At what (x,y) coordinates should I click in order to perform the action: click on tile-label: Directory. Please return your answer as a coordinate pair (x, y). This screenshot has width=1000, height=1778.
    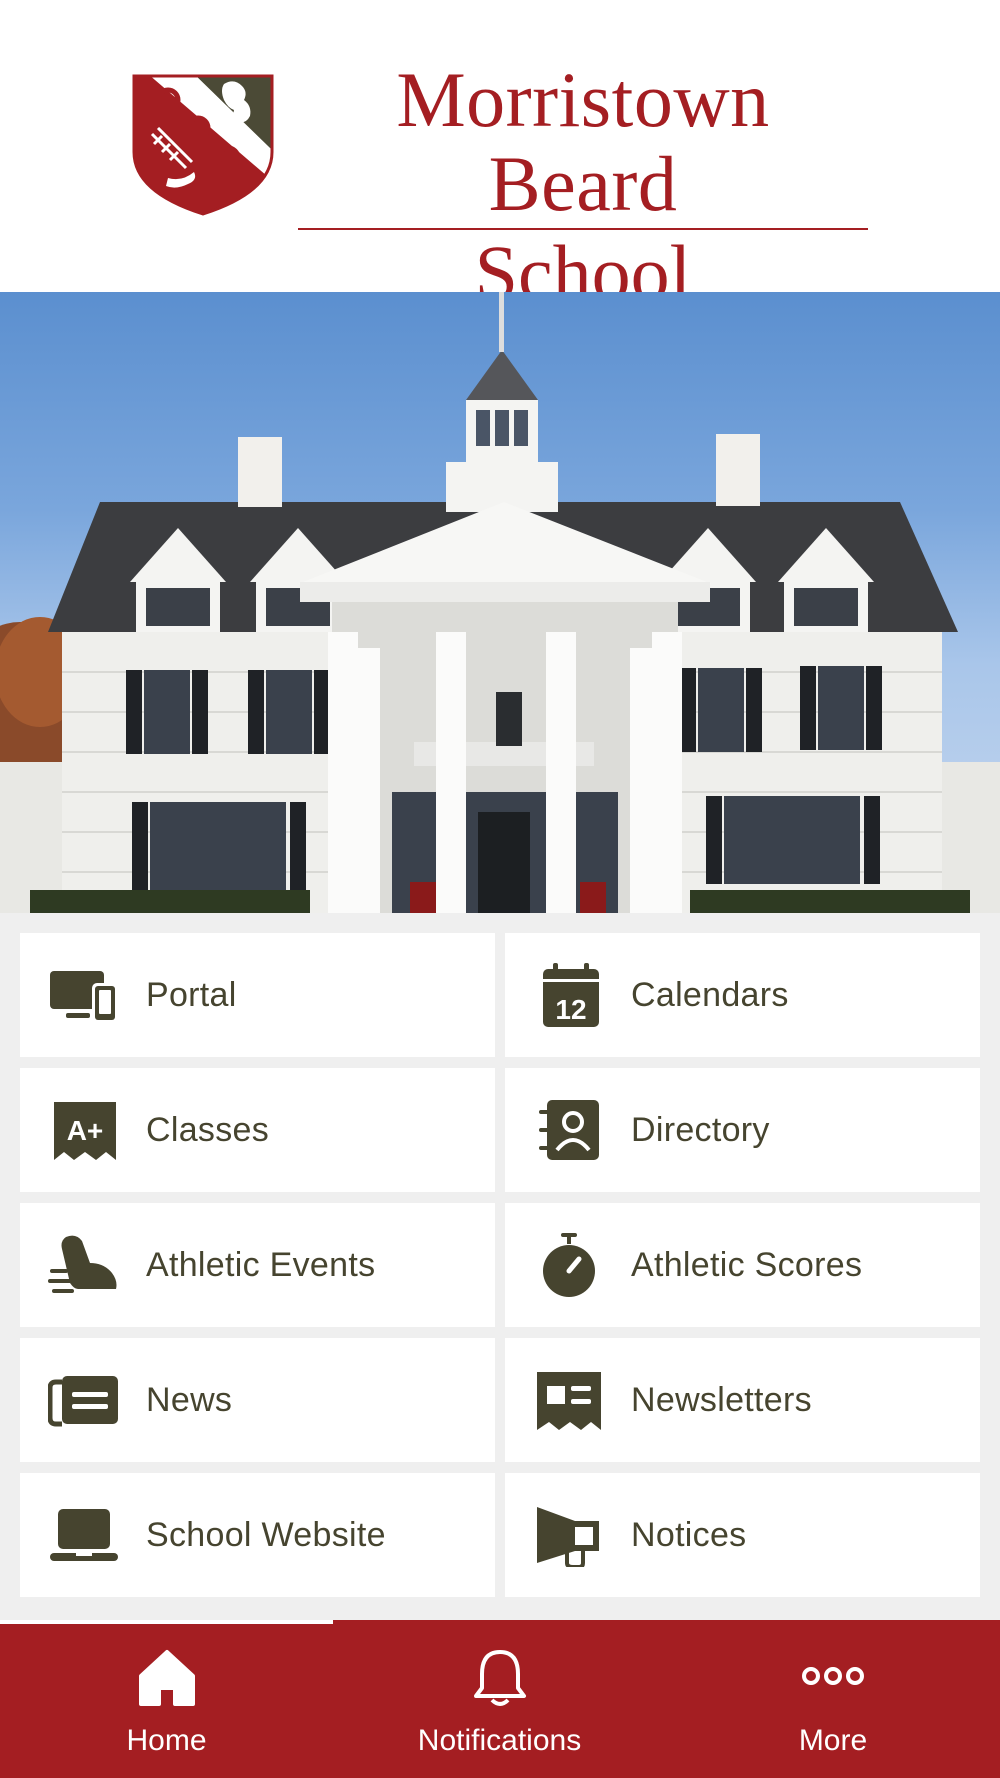
    Looking at the image, I should click on (700, 1130).